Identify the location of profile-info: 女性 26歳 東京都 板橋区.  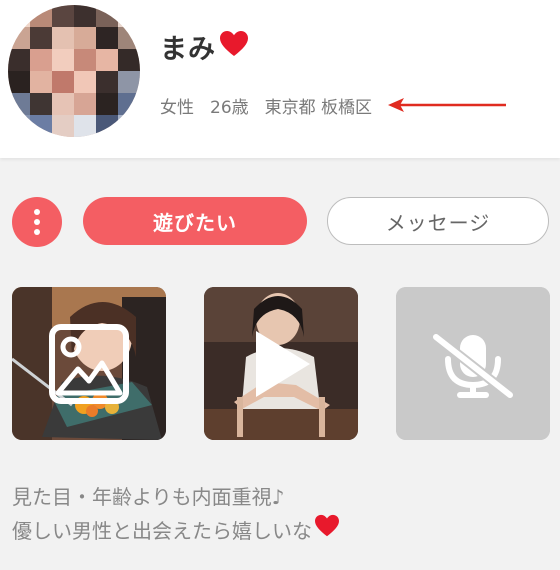
(266, 105).